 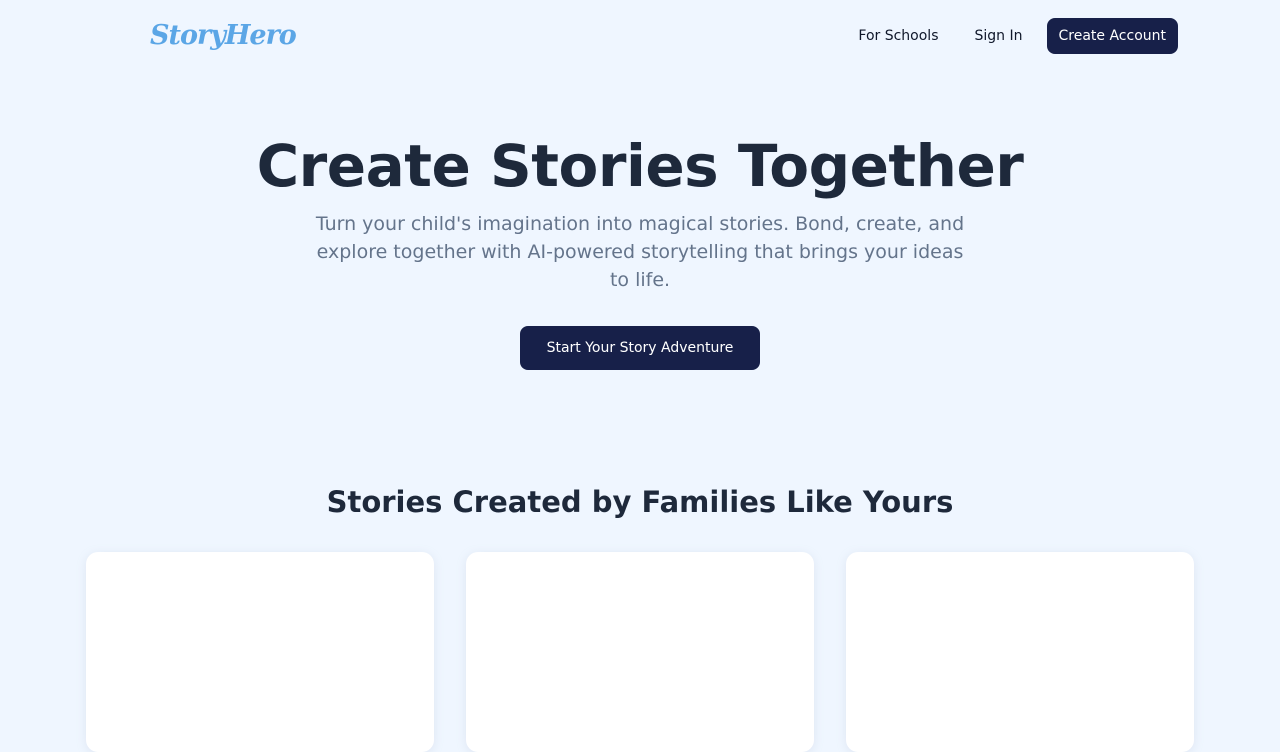 I want to click on nav-sign-in-link: Sign In, so click(x=999, y=36).